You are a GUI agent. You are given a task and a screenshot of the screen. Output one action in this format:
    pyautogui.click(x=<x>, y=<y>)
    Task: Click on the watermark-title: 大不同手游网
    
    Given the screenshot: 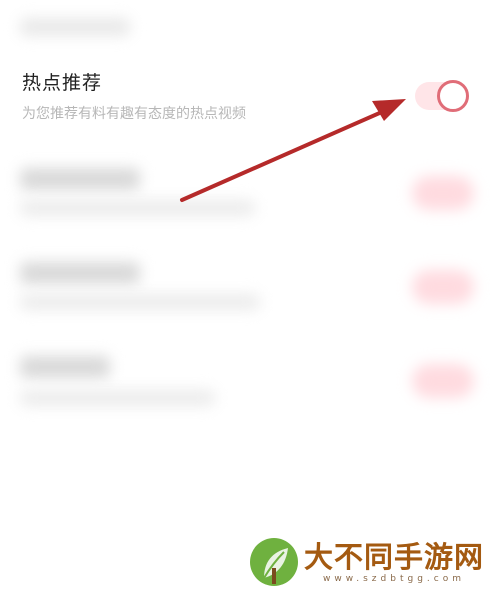 What is the action you would take?
    pyautogui.click(x=394, y=557)
    